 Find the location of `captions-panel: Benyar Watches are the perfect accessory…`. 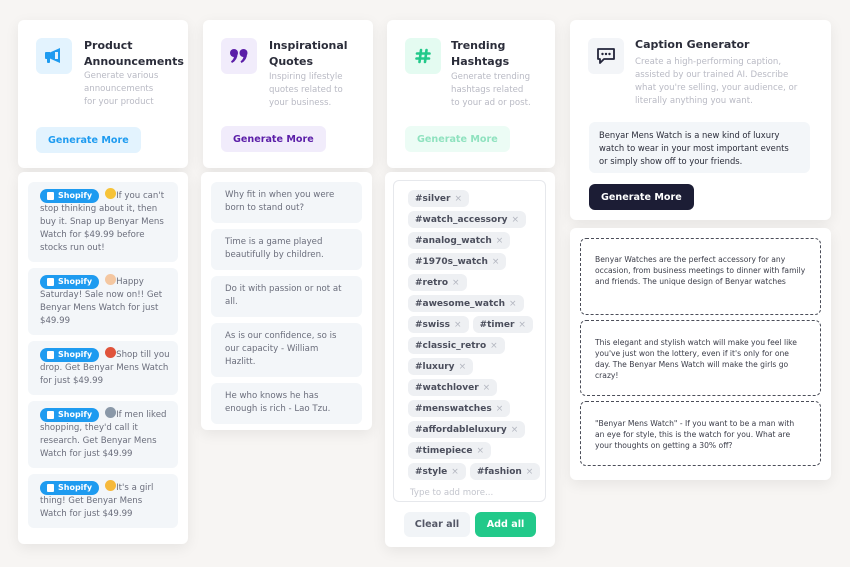

captions-panel: Benyar Watches are the perfect accessory… is located at coordinates (700, 354).